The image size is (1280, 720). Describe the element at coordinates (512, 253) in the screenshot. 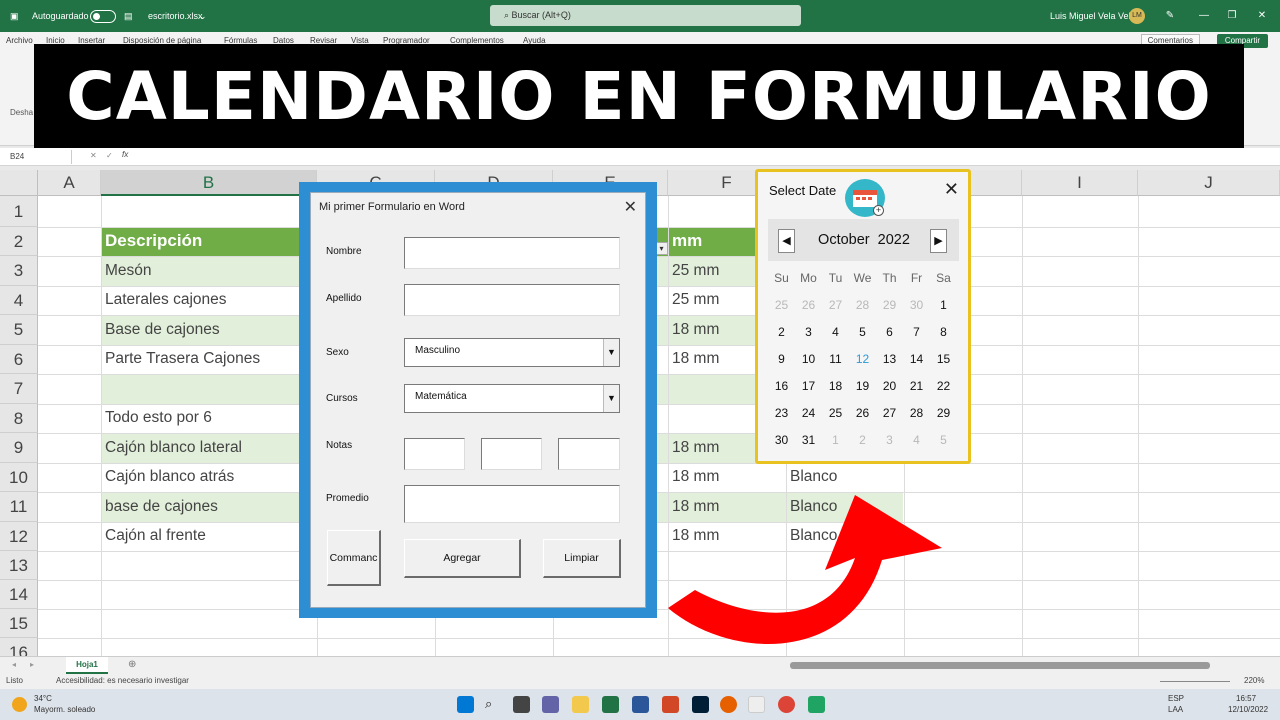

I see `nombre-field` at that location.